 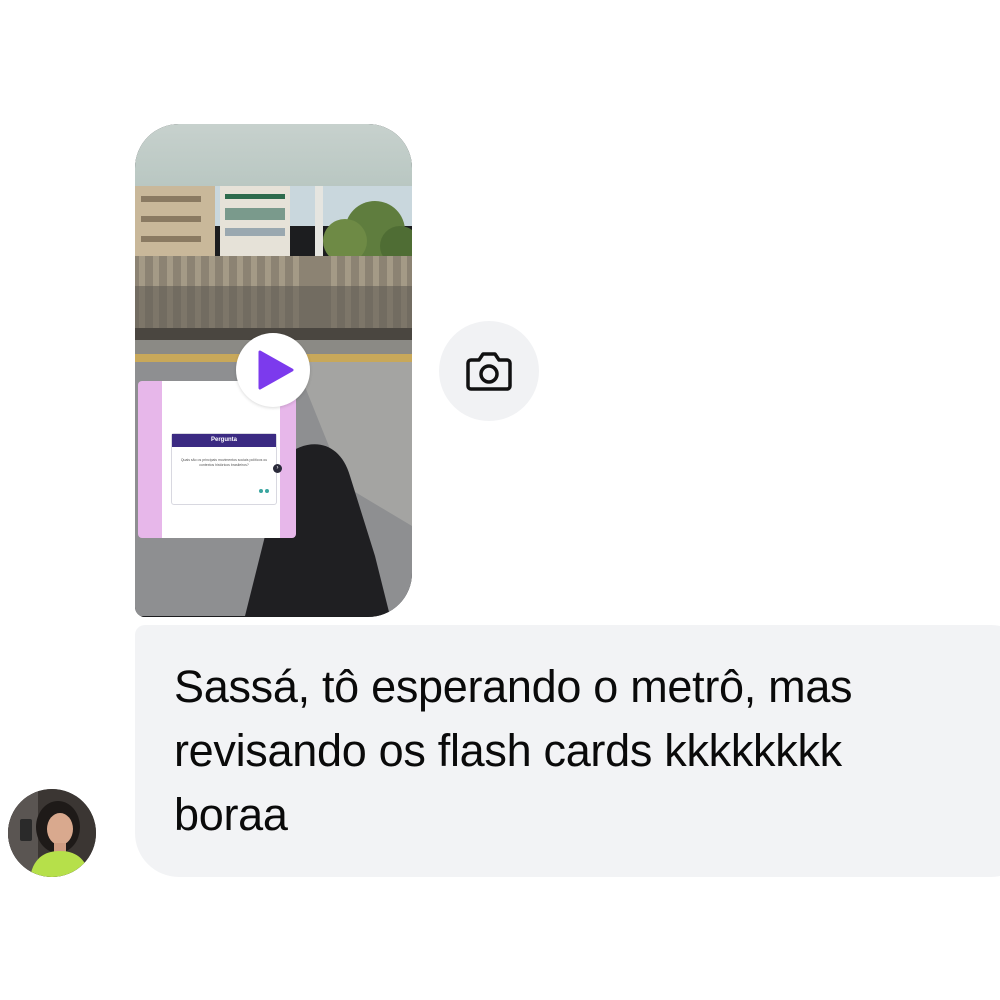 What do you see at coordinates (277, 468) in the screenshot?
I see `chevron-right-icon: ›` at bounding box center [277, 468].